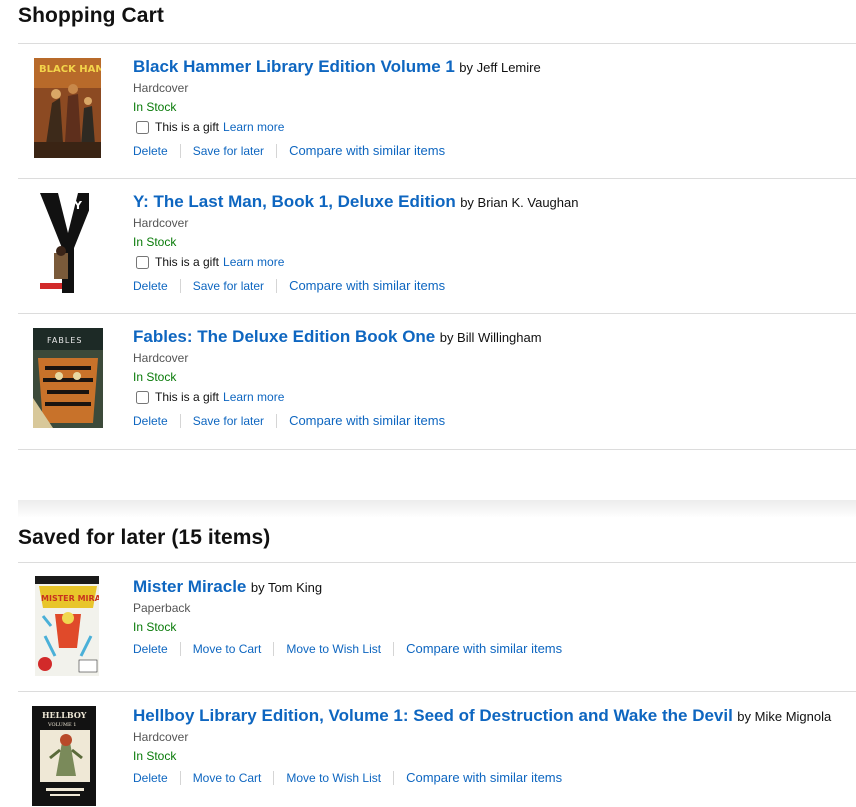 The width and height of the screenshot is (856, 807). Describe the element at coordinates (294, 201) in the screenshot. I see `item-title-link: Y: The Last Man, Book 1, Deluxe Edition` at that location.